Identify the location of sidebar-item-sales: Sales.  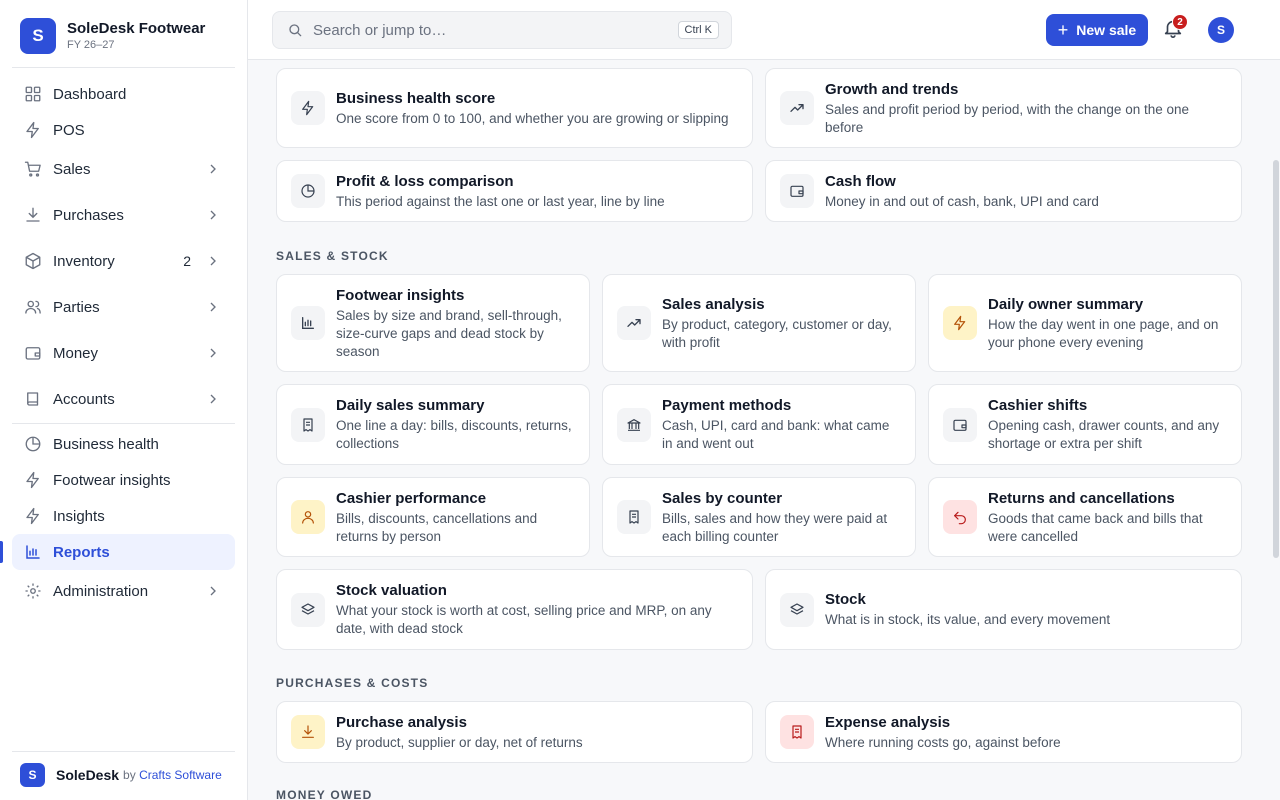
(123, 169).